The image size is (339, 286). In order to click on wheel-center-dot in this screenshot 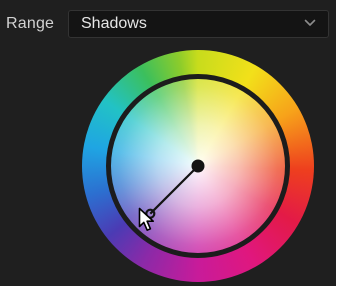, I will do `click(198, 166)`.